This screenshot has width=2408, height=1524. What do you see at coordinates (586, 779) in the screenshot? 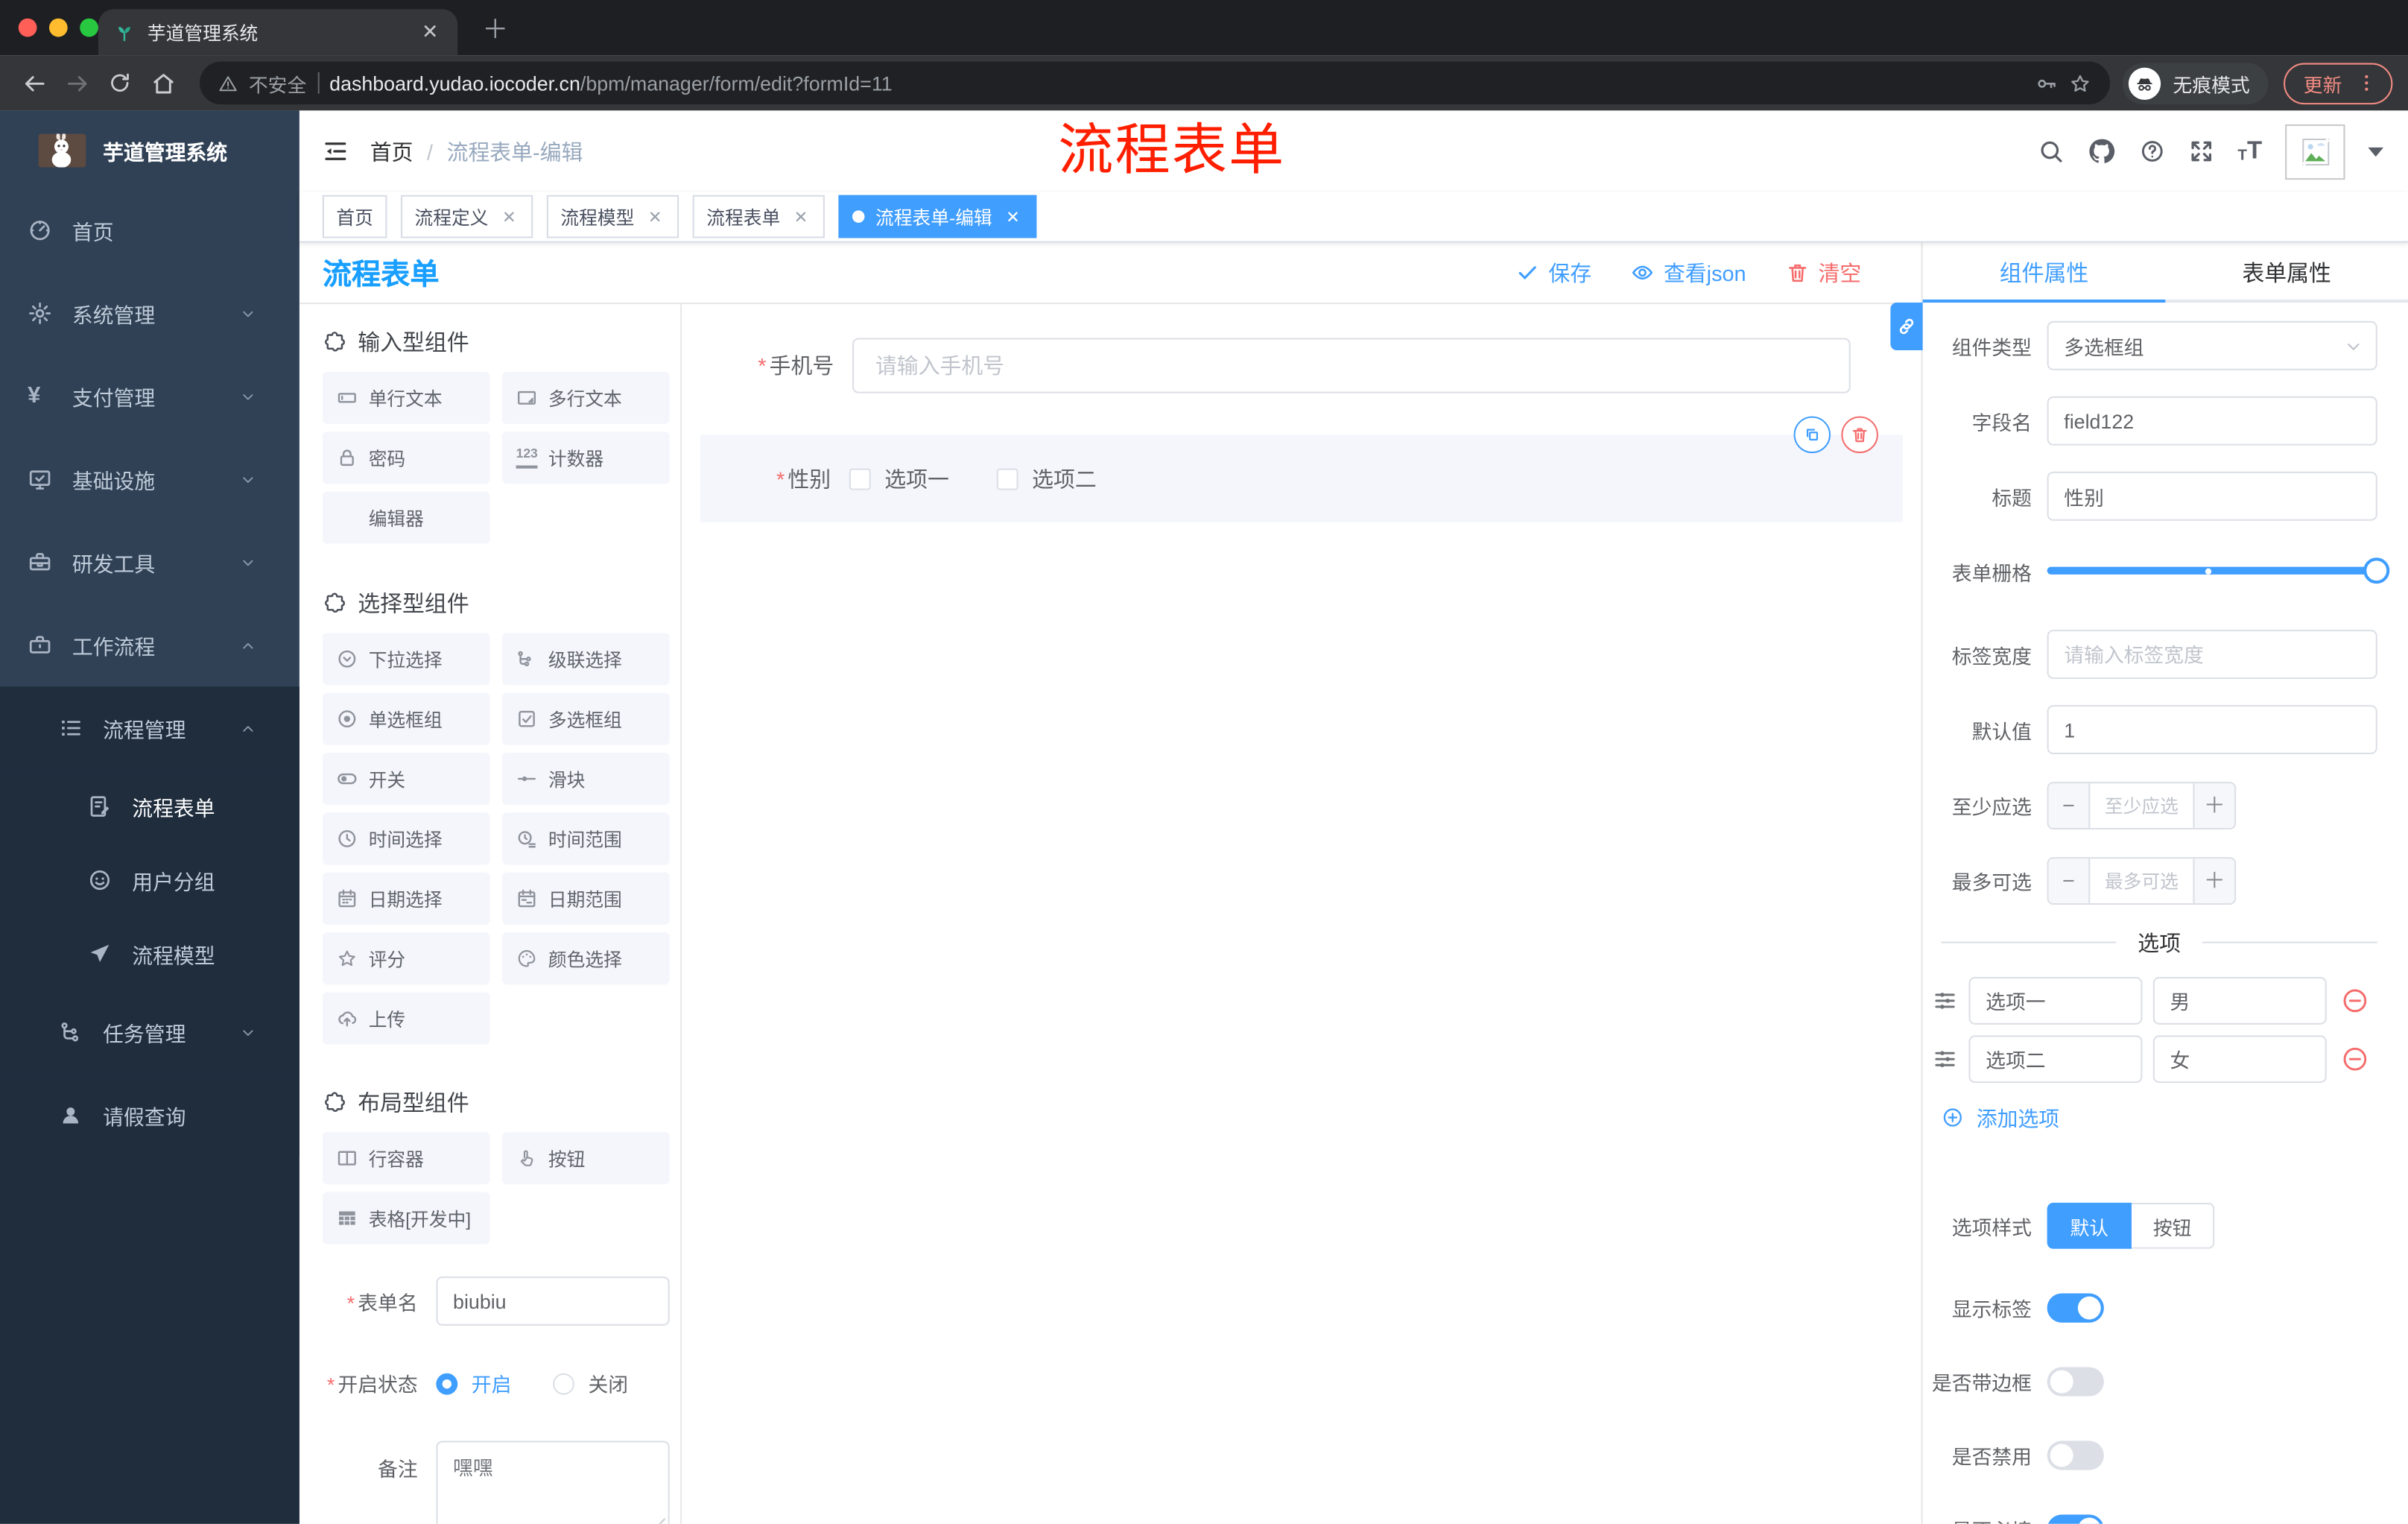
I see `component-button: 滑块` at bounding box center [586, 779].